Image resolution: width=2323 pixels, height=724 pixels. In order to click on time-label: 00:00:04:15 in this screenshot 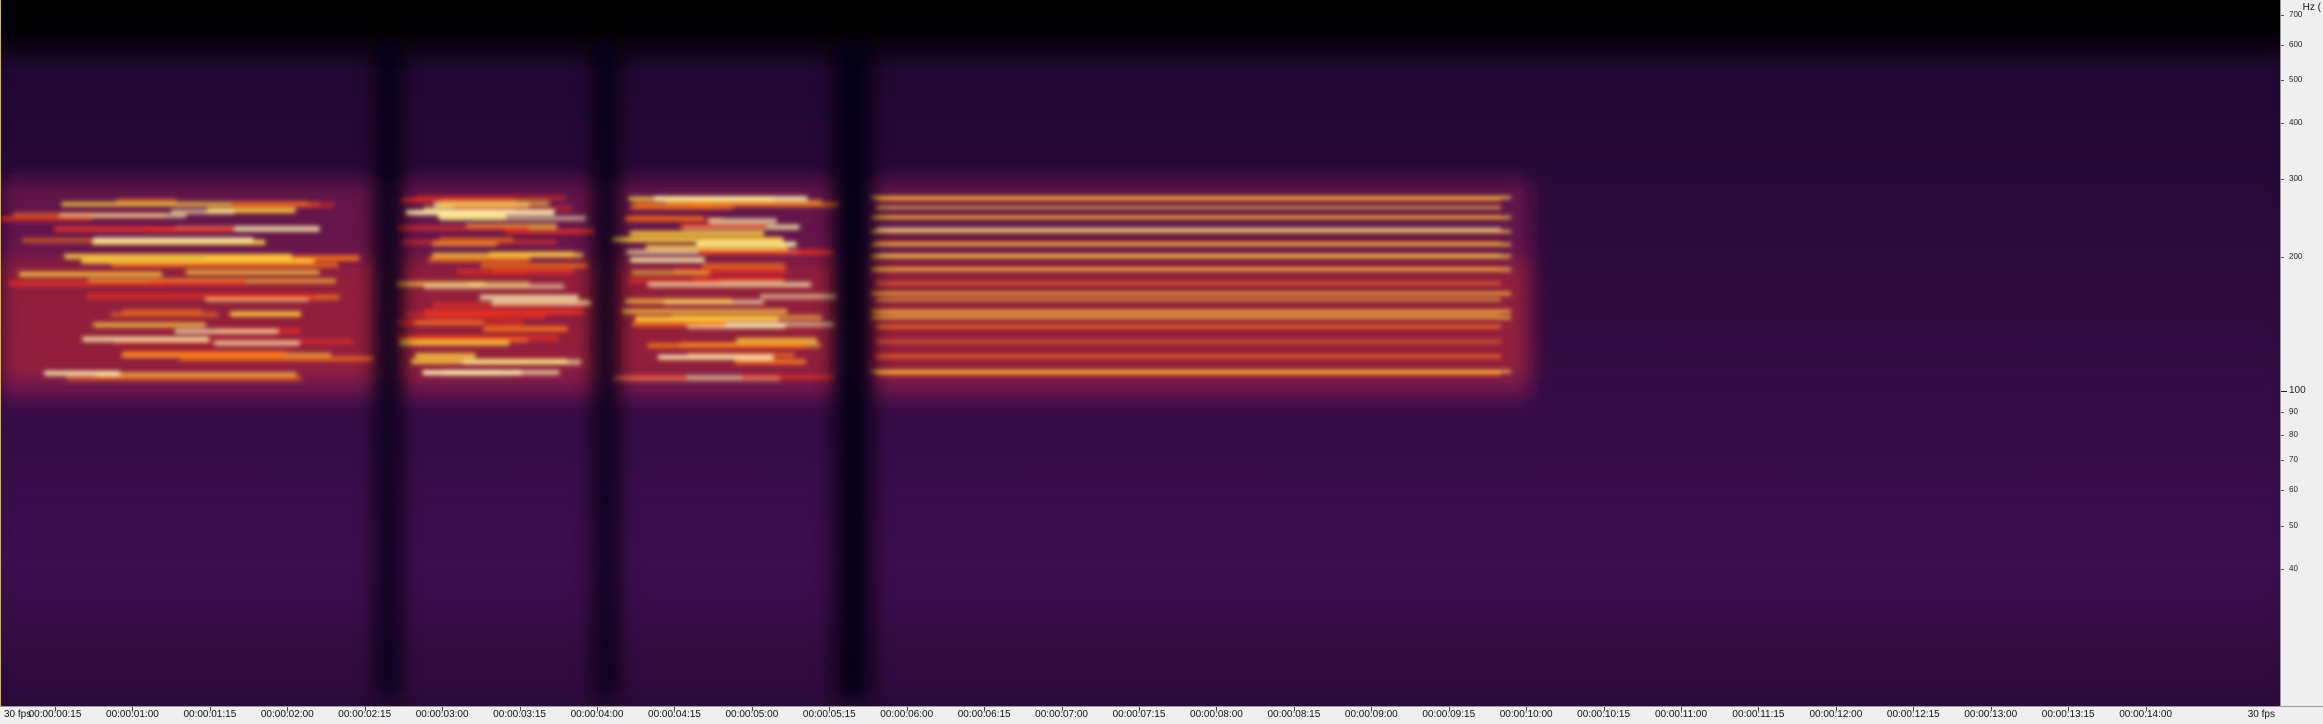, I will do `click(674, 714)`.